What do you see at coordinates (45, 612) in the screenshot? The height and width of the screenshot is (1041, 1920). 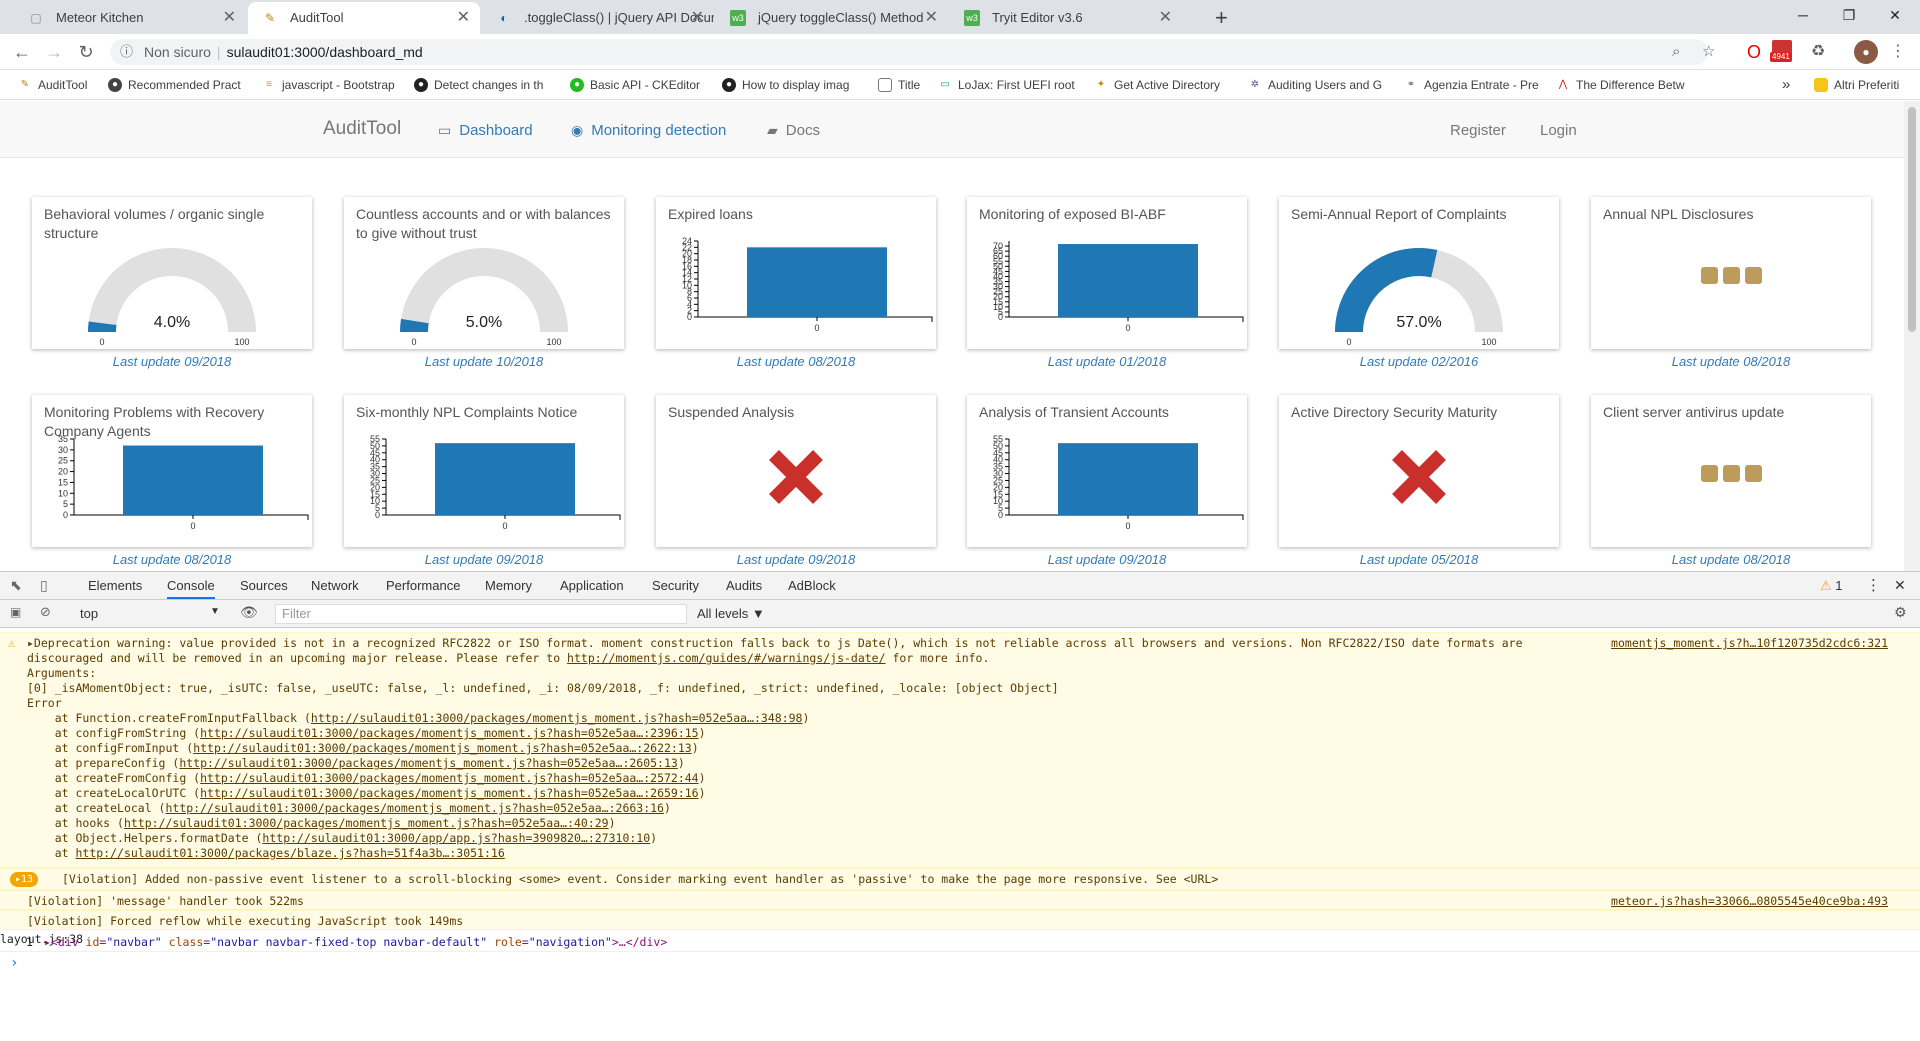 I see `clear-console-icon: ⊘` at bounding box center [45, 612].